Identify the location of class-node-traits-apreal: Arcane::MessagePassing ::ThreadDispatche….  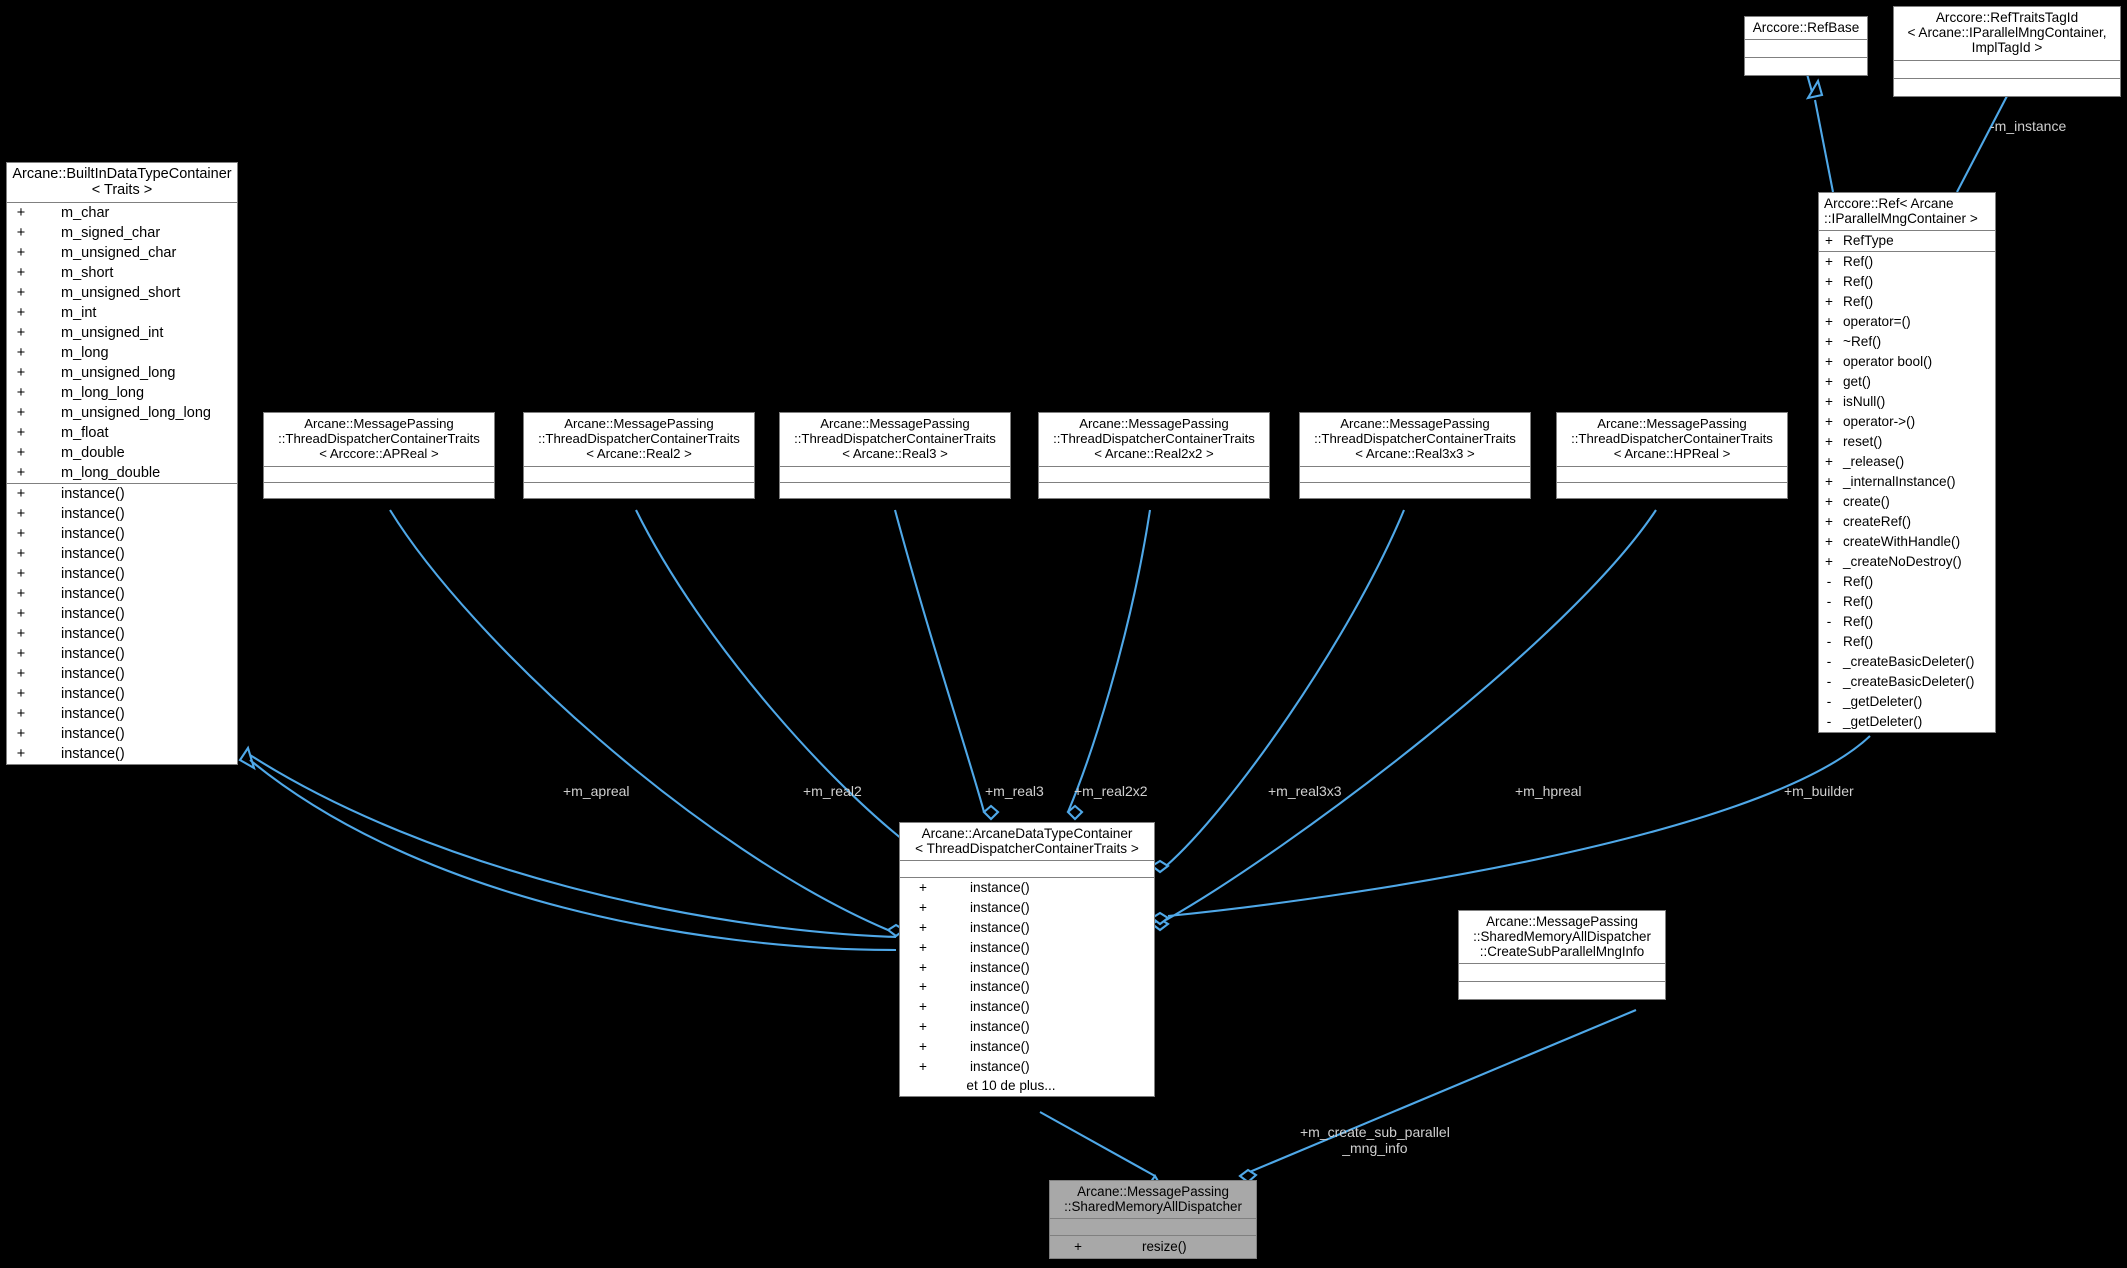
(379, 456).